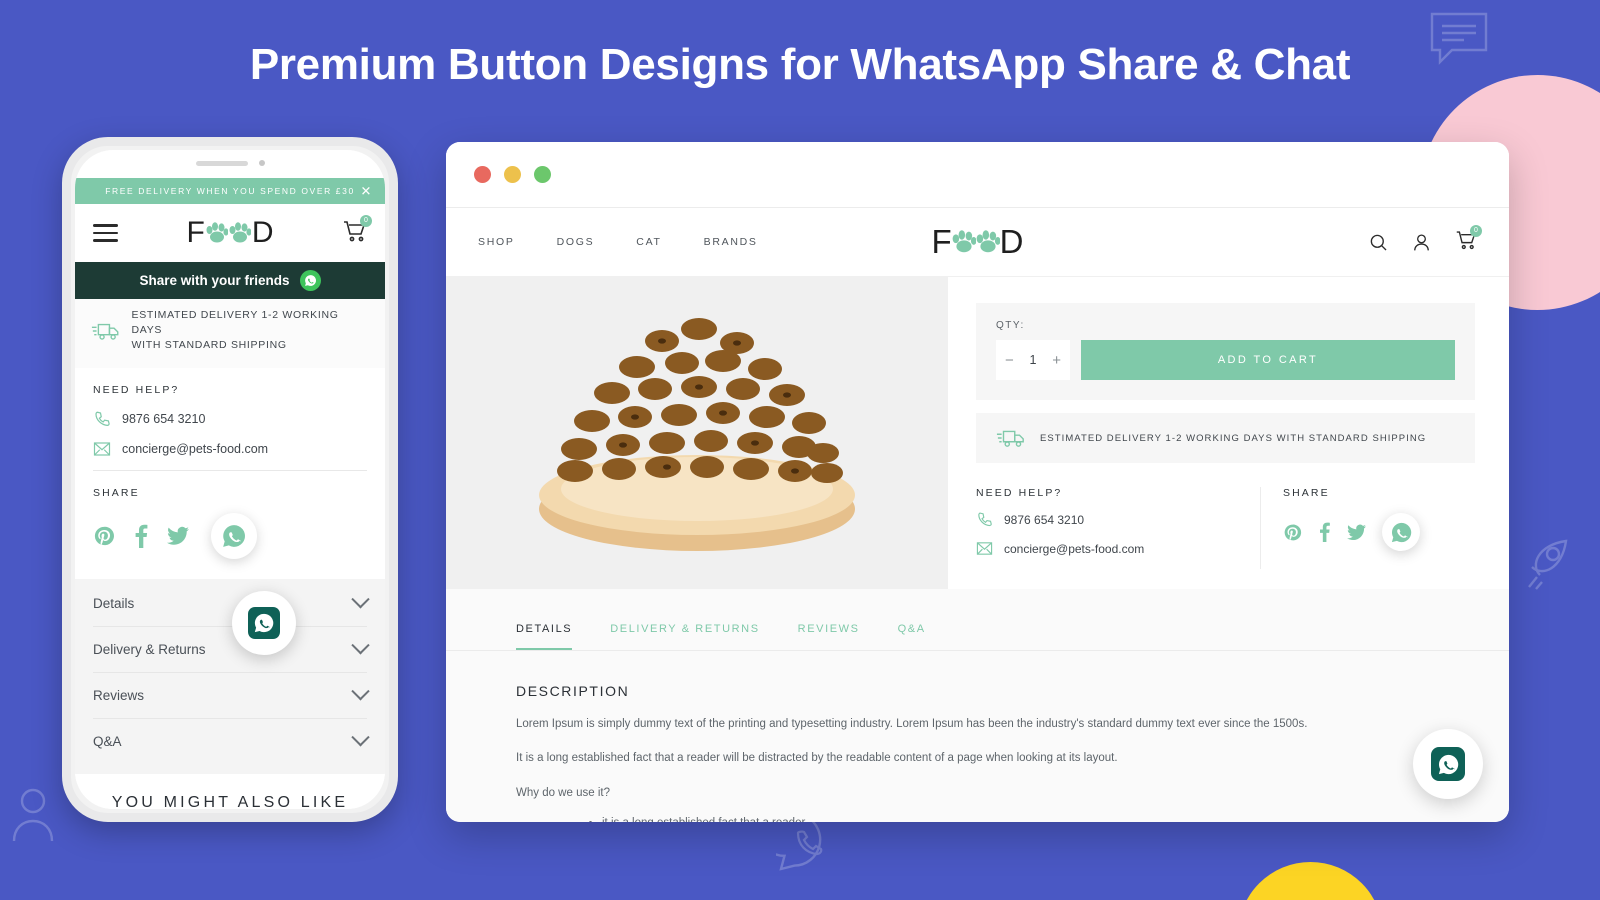  What do you see at coordinates (797, 840) in the screenshot?
I see `whatsapp-outline-icon` at bounding box center [797, 840].